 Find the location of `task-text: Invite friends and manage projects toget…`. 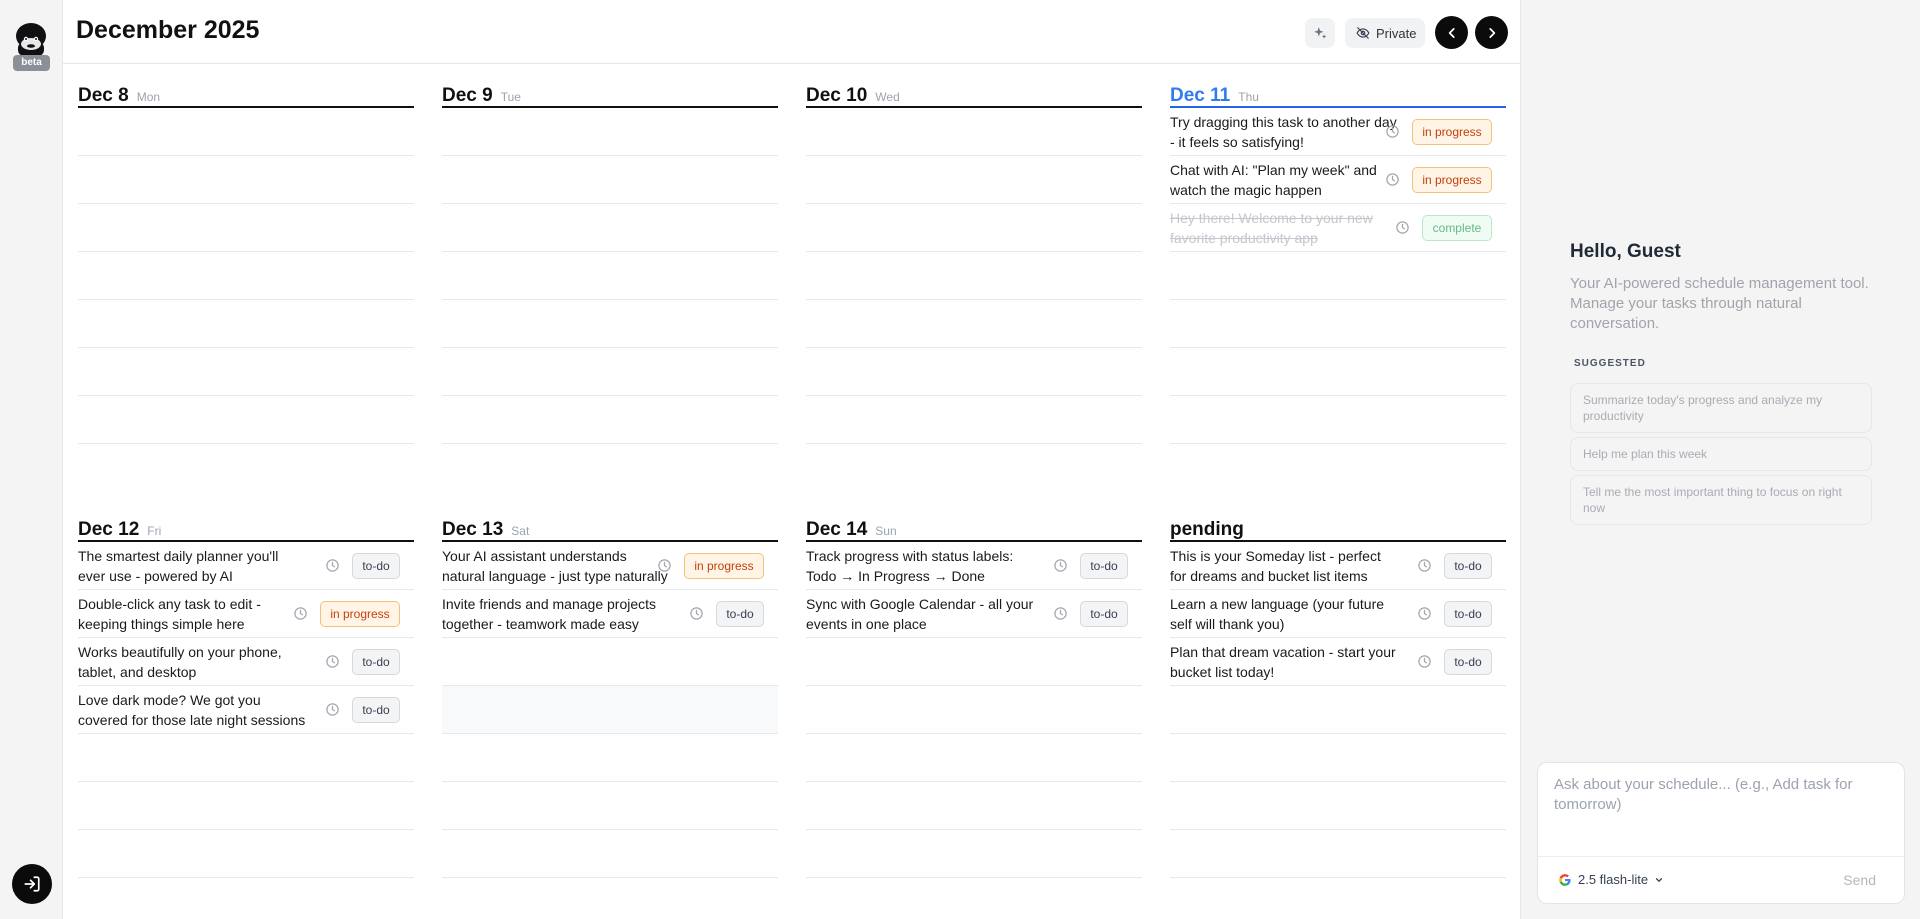

task-text: Invite friends and manage projects toget… is located at coordinates (557, 614).